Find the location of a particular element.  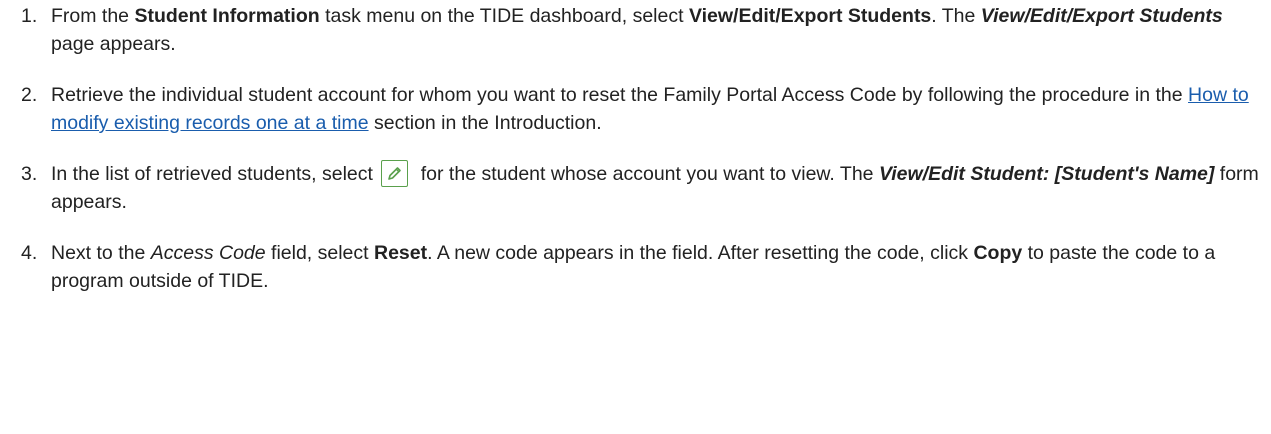

page-name: View/Edit/Export Students is located at coordinates (1101, 16).